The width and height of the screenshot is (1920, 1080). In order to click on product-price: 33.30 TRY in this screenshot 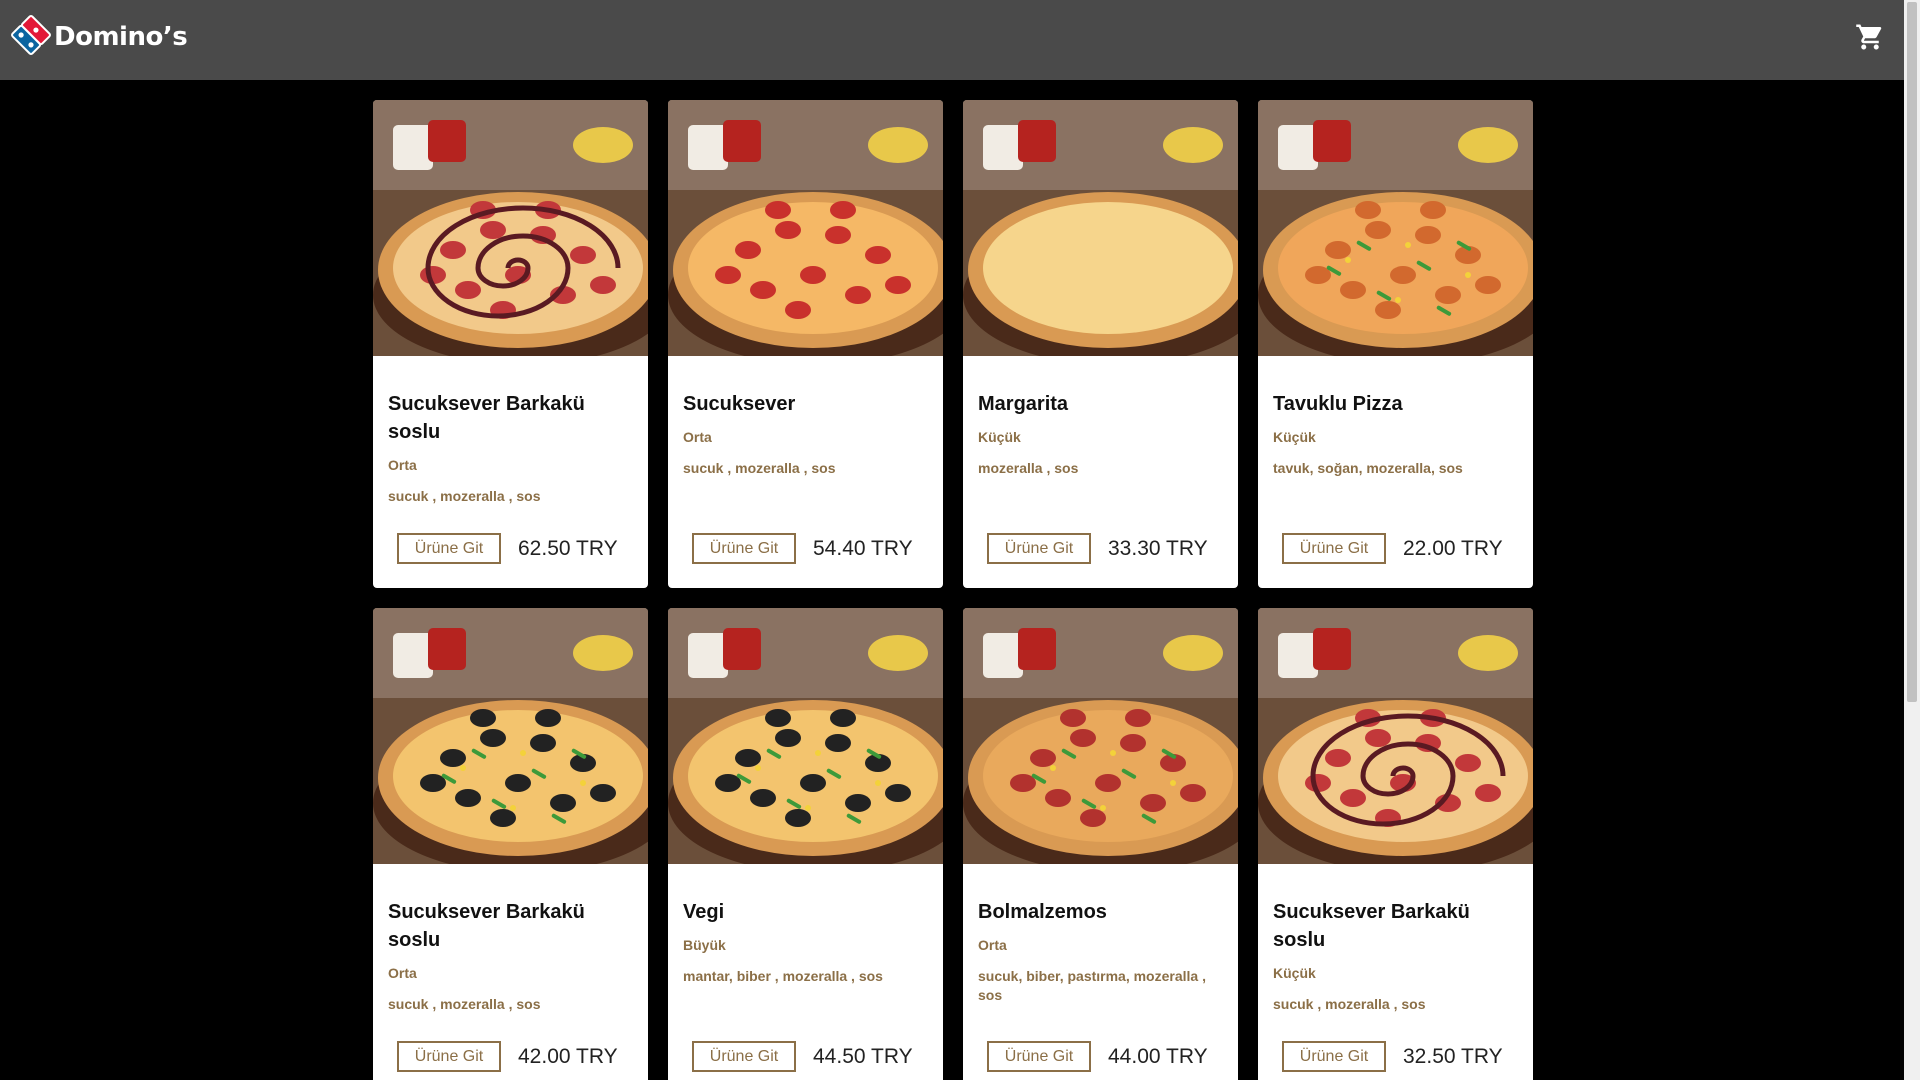, I will do `click(1158, 548)`.